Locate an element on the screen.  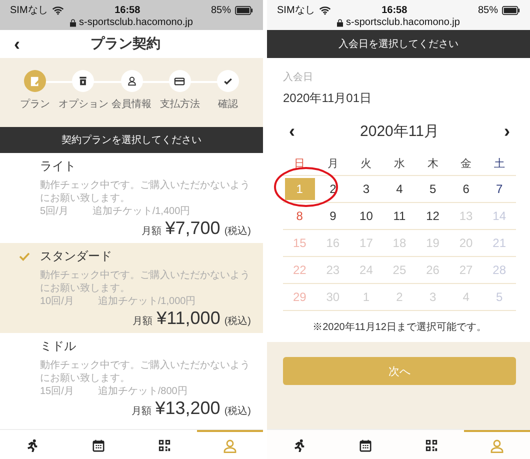
plan-ticket: 追加チケット/1,400円 is located at coordinates (141, 211).